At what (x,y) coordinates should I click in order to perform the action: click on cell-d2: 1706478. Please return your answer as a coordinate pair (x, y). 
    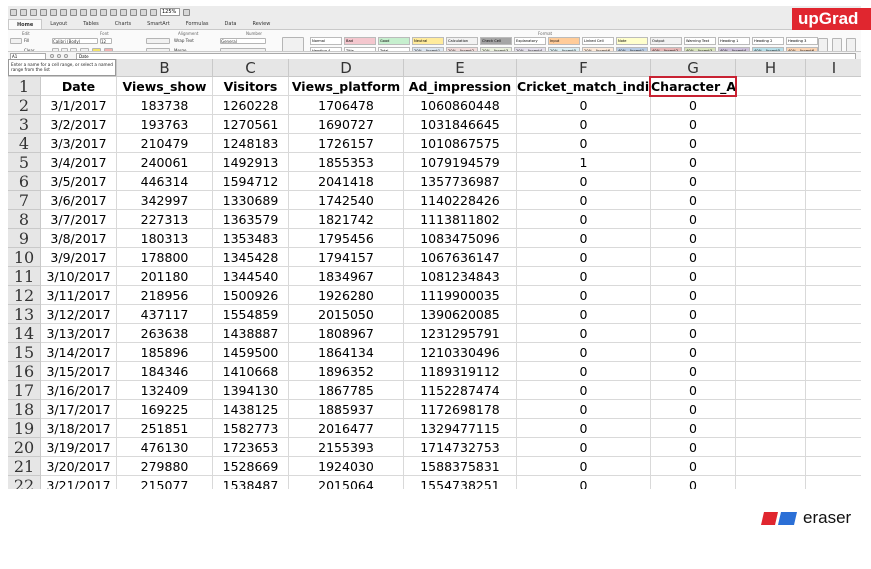
    Looking at the image, I should click on (346, 105).